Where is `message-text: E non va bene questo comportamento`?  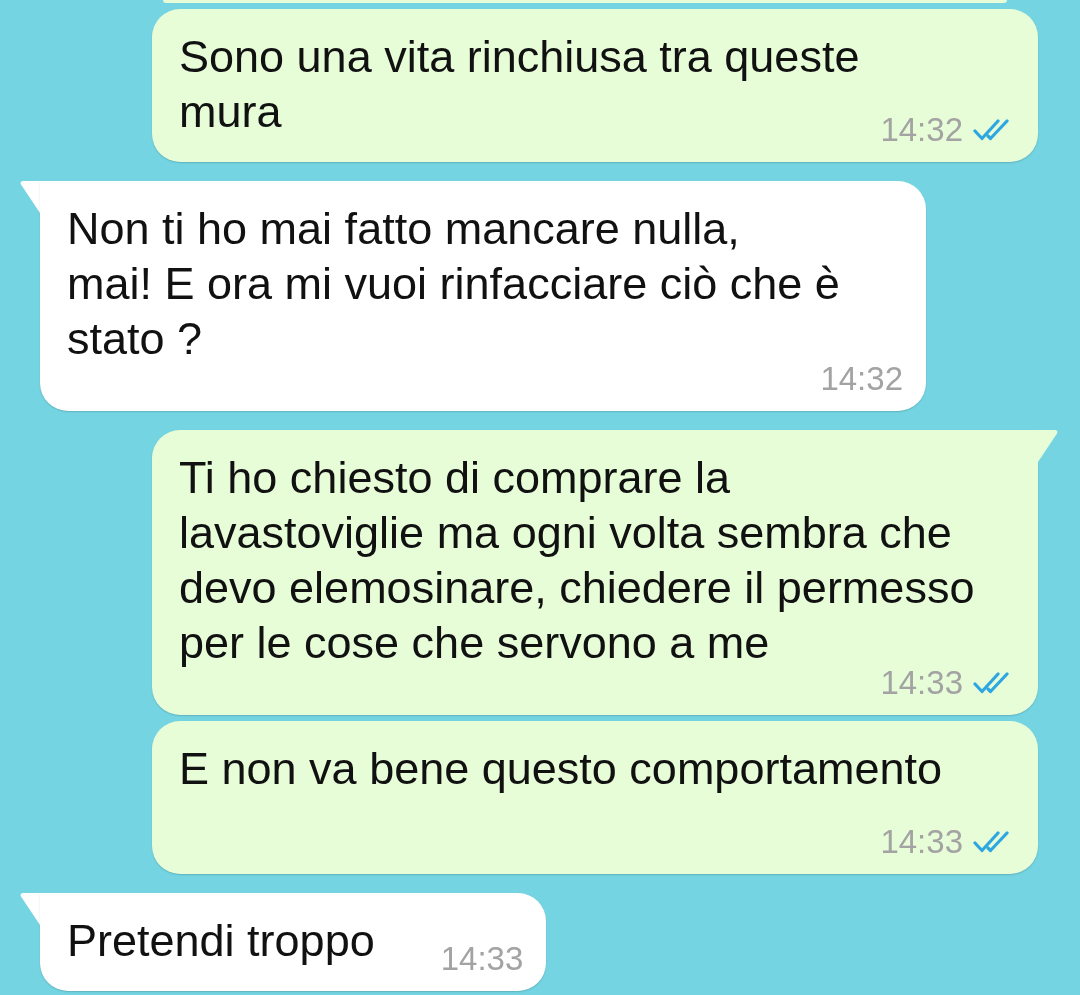
message-text: E non va bene questo comportamento is located at coordinates (560, 768).